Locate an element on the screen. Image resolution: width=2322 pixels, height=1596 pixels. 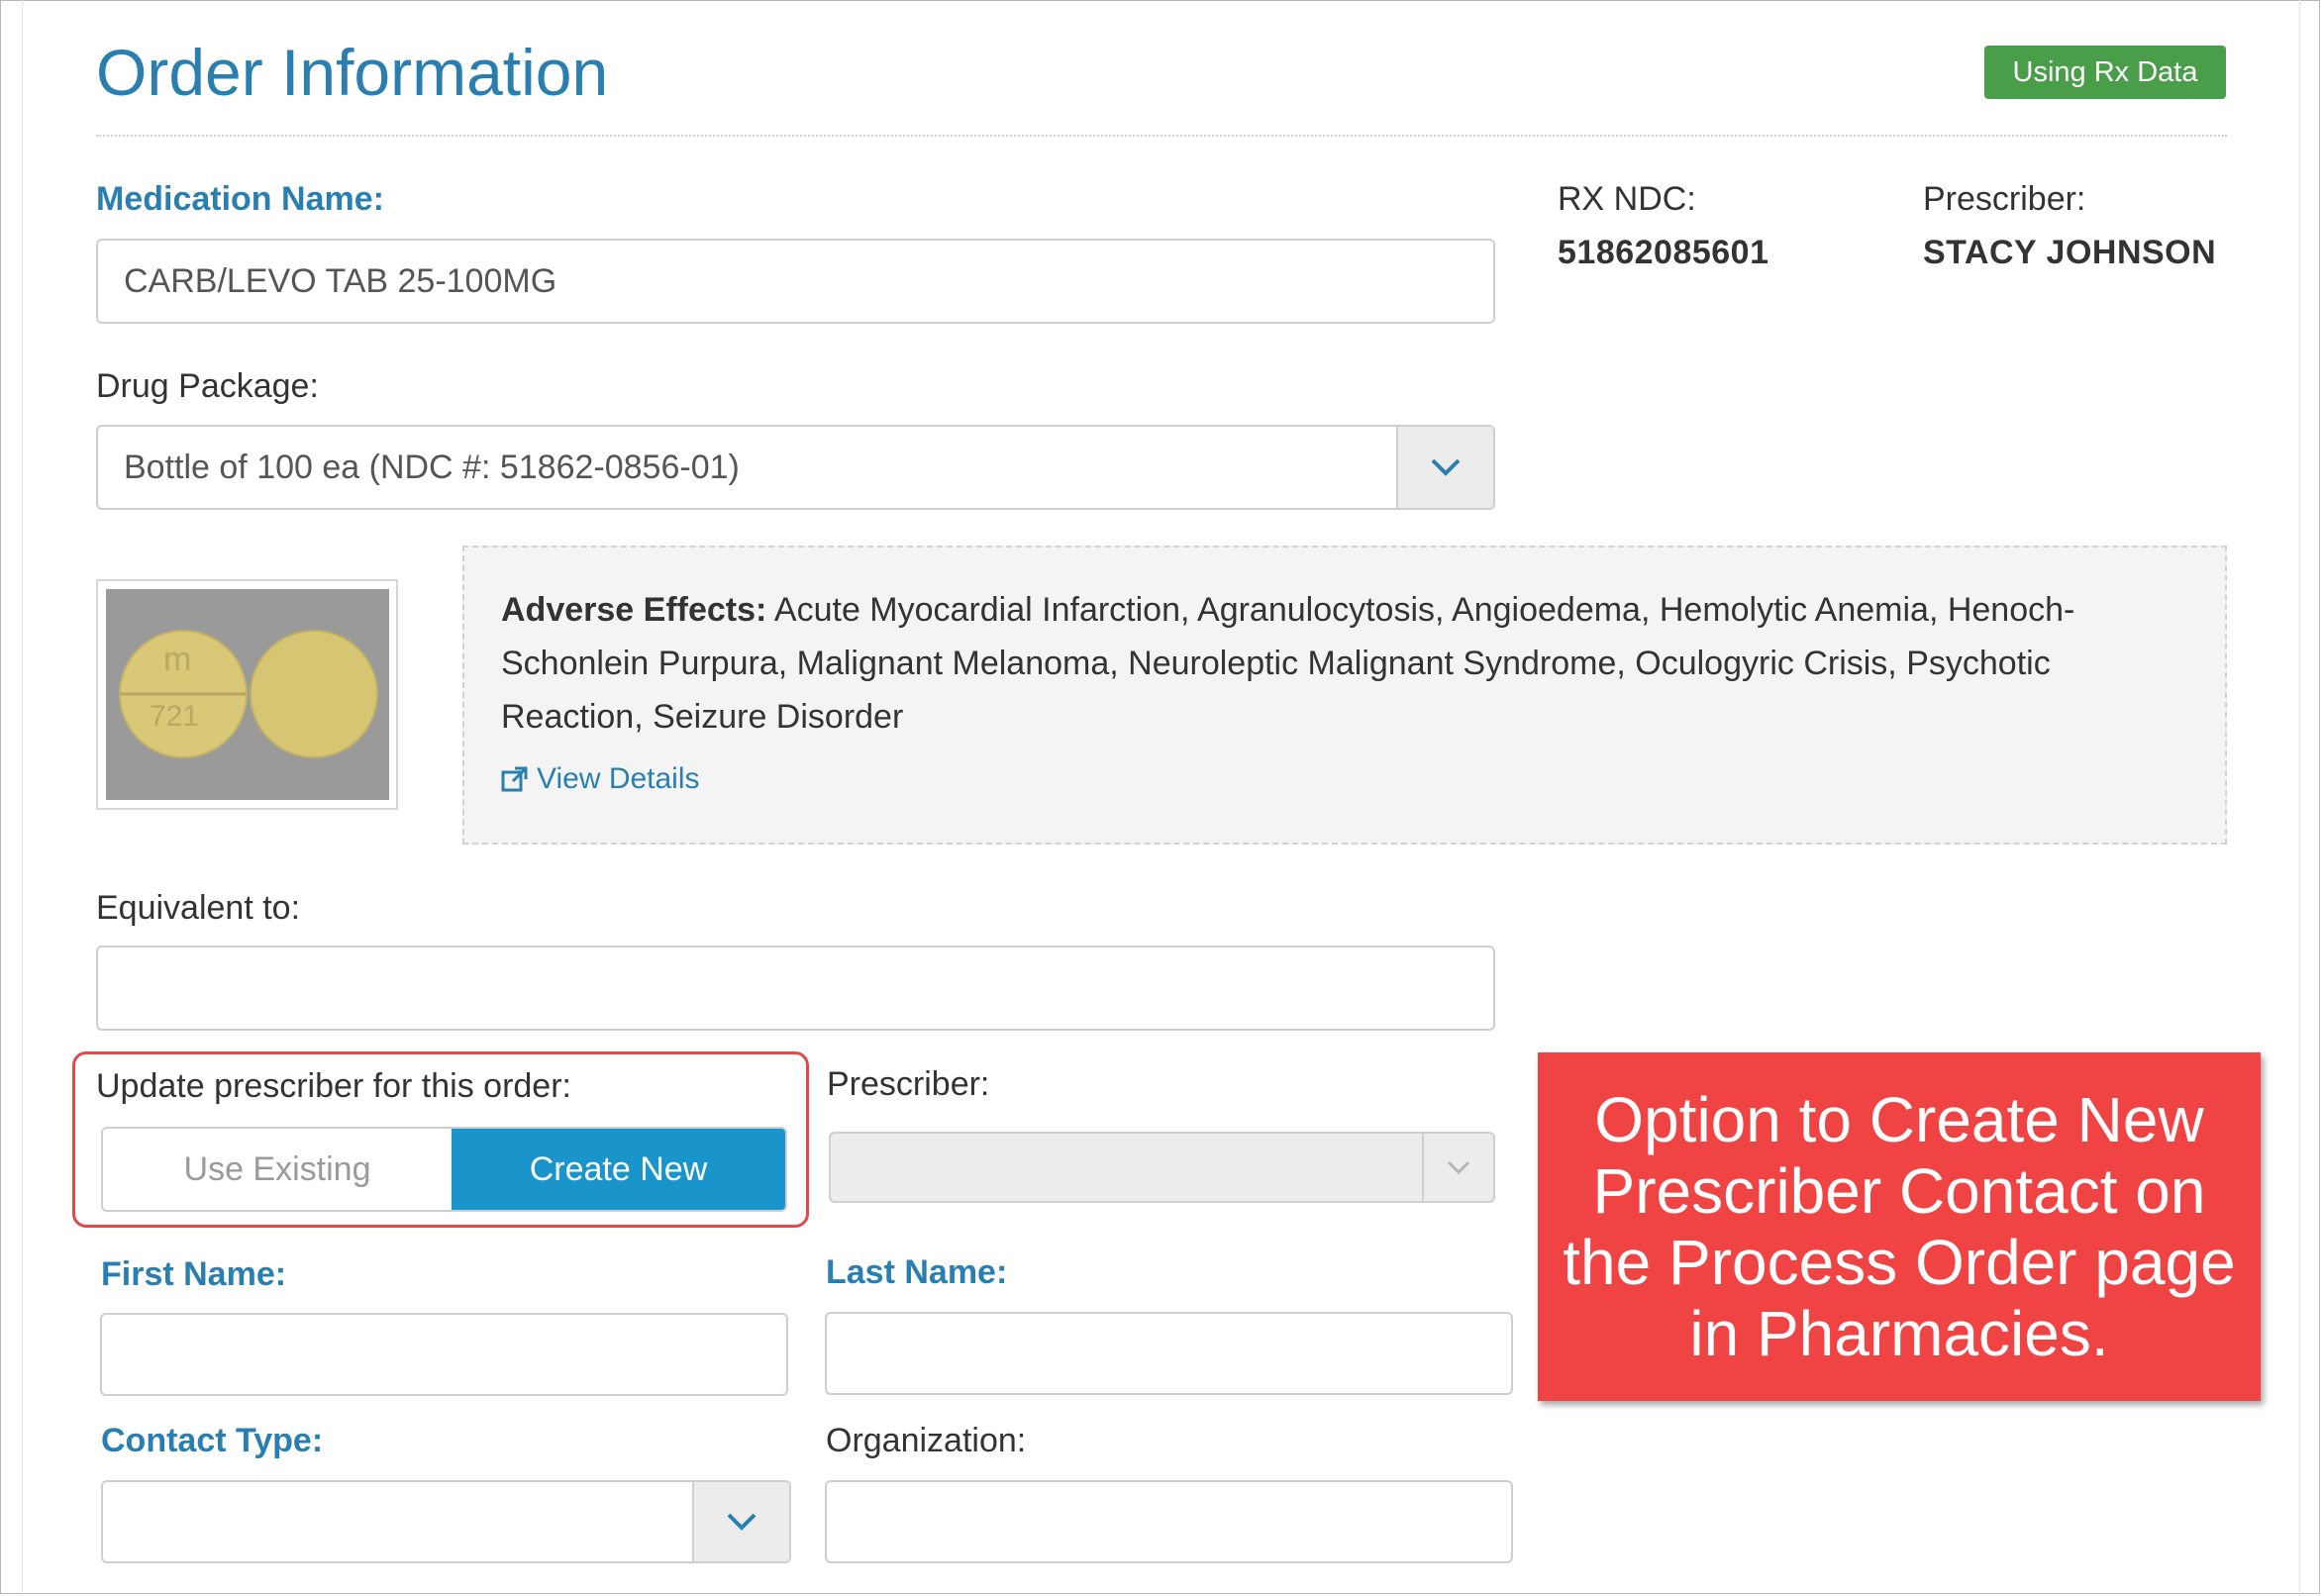
update-prescriber-label: Update prescriber for this order: is located at coordinates (333, 1086).